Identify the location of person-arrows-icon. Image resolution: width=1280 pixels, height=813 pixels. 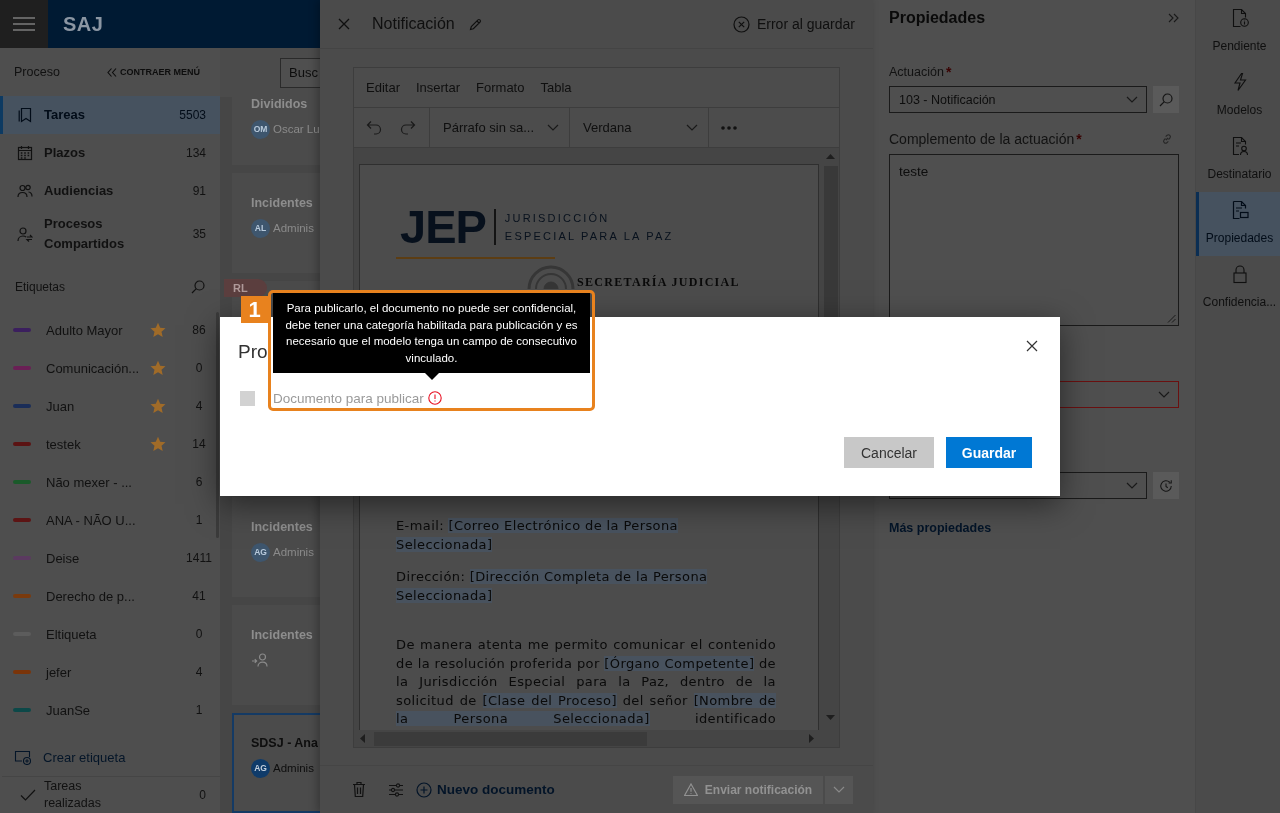
(25, 234).